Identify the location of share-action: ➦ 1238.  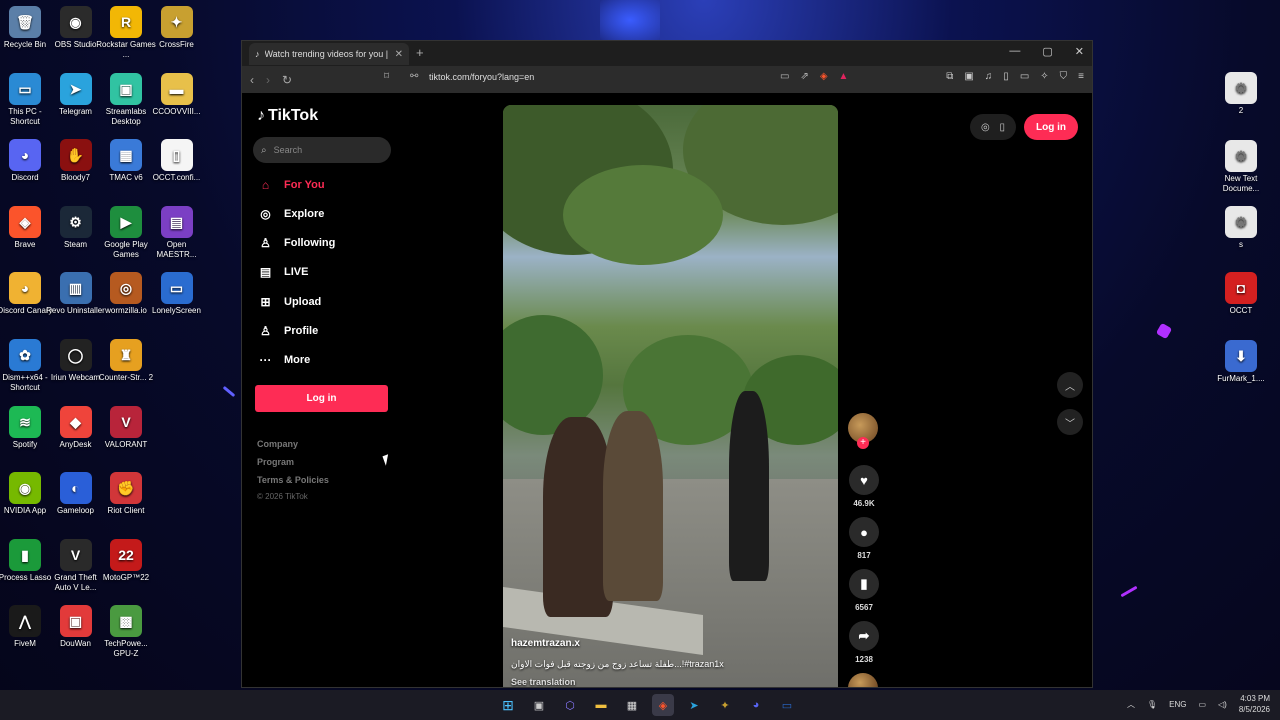
(864, 642).